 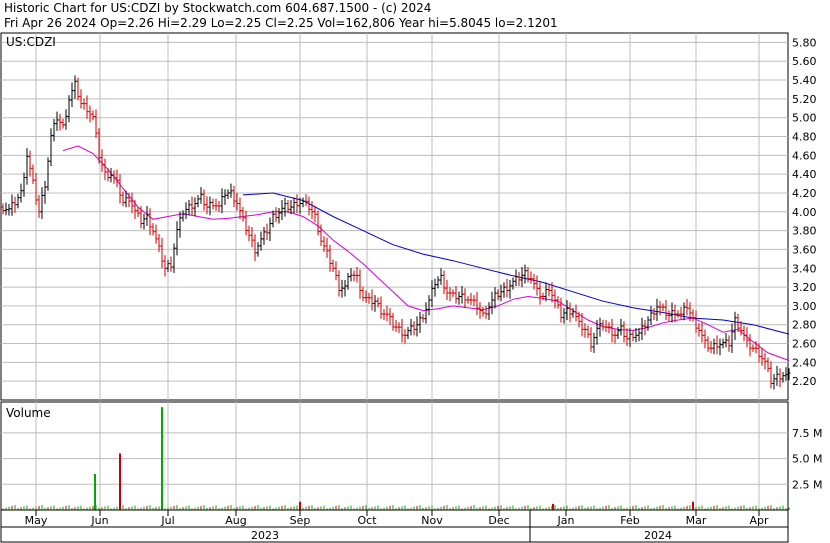 I want to click on price-y-tick-label: 3.20, so click(x=804, y=287).